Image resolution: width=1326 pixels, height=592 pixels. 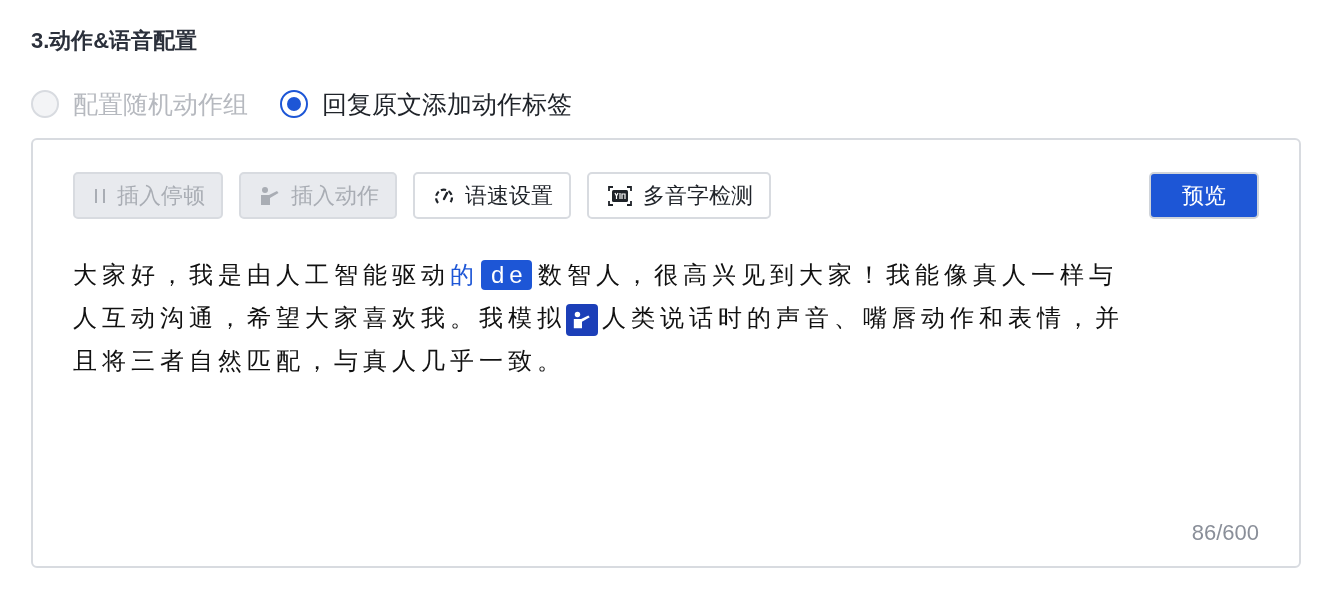 What do you see at coordinates (620, 195) in the screenshot?
I see `pinyin-icon` at bounding box center [620, 195].